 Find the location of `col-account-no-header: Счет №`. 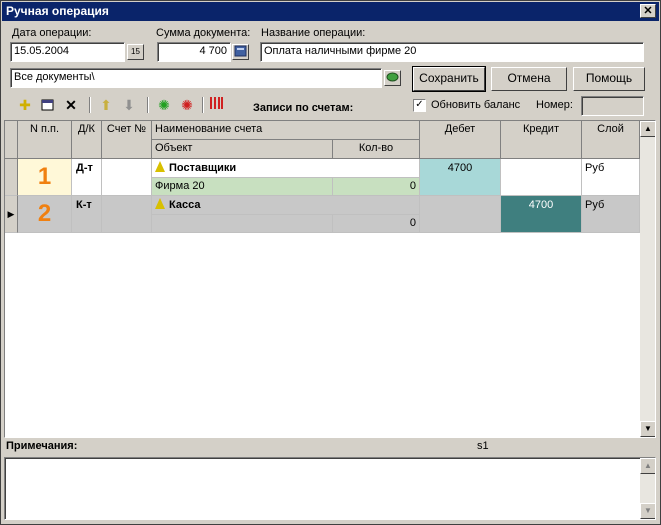

col-account-no-header: Счет № is located at coordinates (127, 140).